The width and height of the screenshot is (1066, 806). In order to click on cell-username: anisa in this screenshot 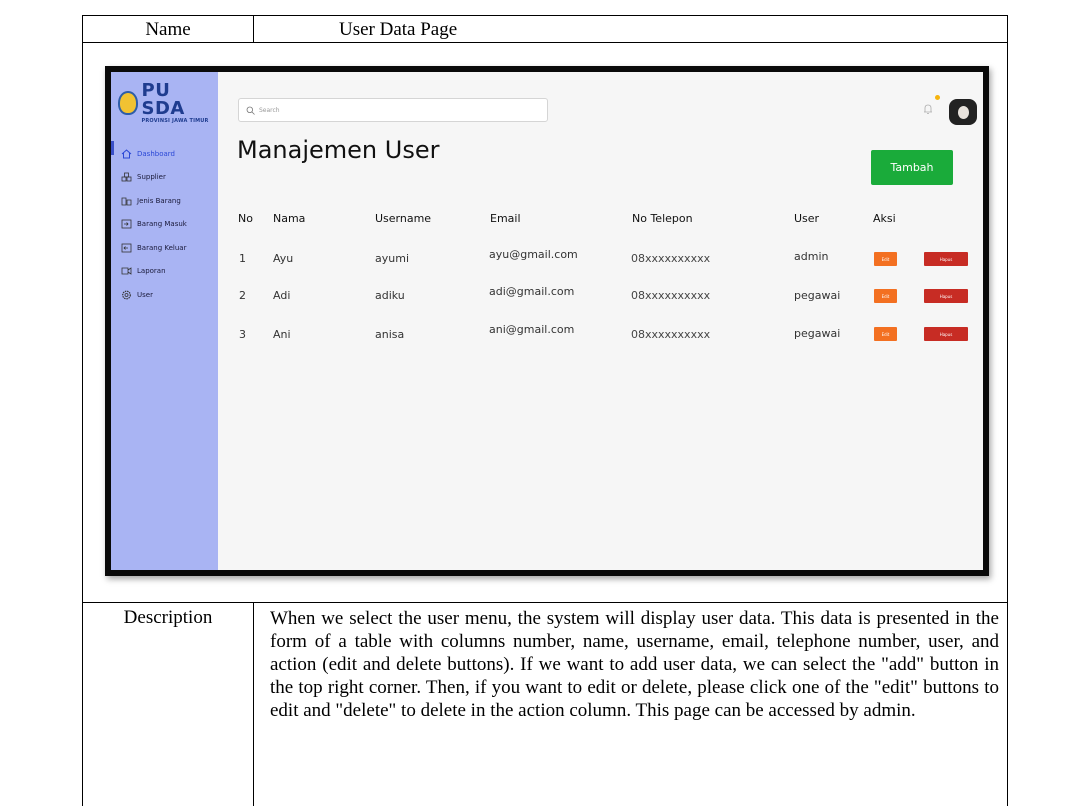, I will do `click(390, 334)`.